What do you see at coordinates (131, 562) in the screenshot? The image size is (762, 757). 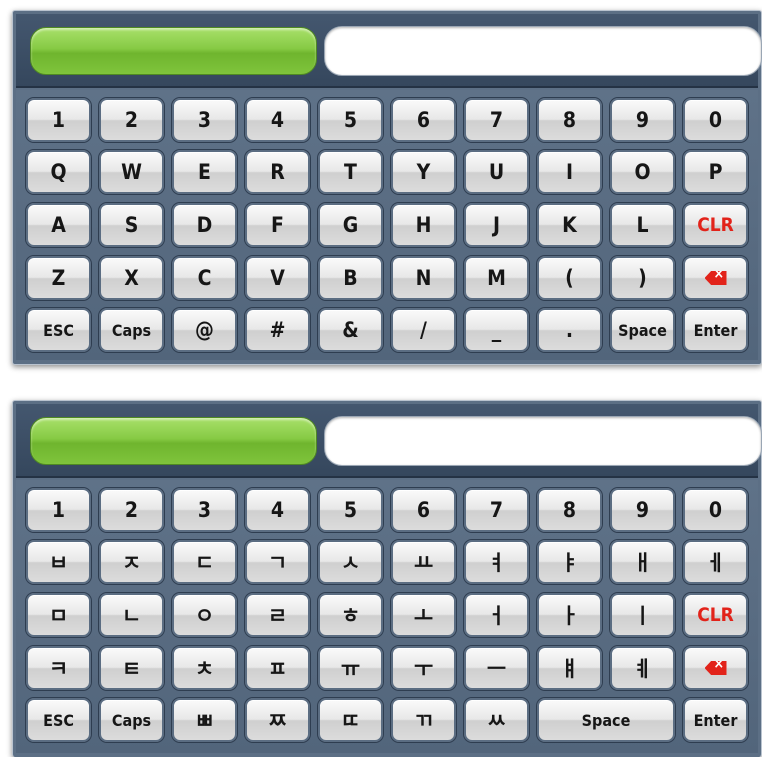 I see `key-char: ㅈ` at bounding box center [131, 562].